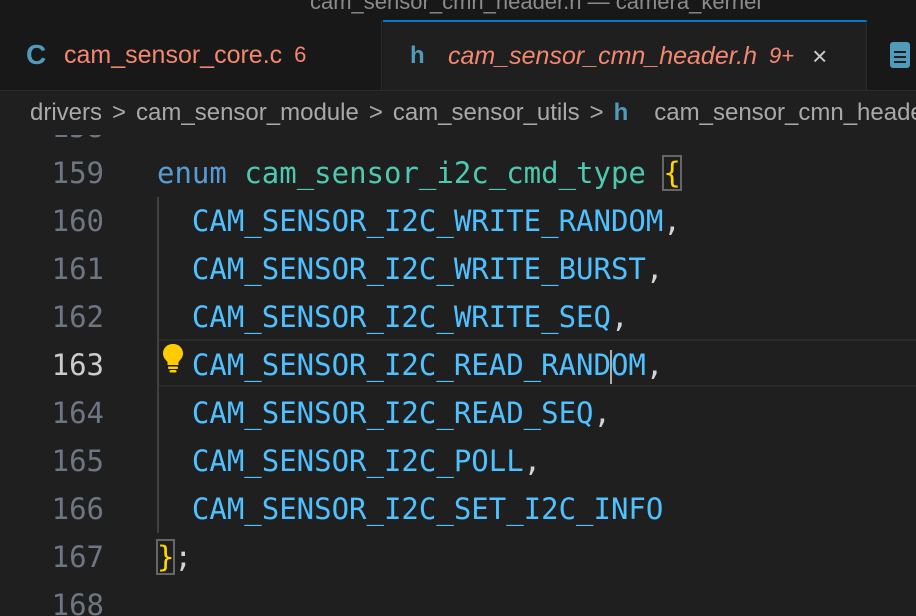  I want to click on code-line: 164 CAM_SENSOR_I2C_READ_SEQ,, so click(458, 413).